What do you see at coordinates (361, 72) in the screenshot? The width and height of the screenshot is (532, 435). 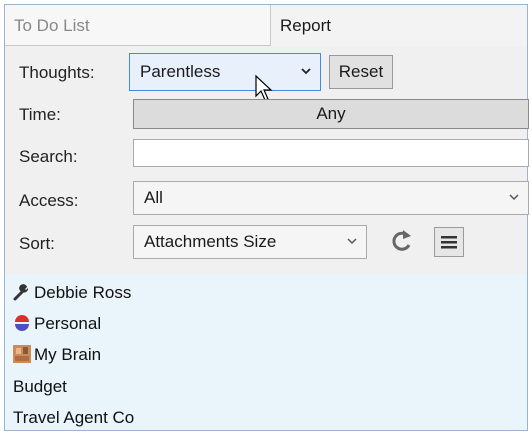 I see `reset-button: Reset` at bounding box center [361, 72].